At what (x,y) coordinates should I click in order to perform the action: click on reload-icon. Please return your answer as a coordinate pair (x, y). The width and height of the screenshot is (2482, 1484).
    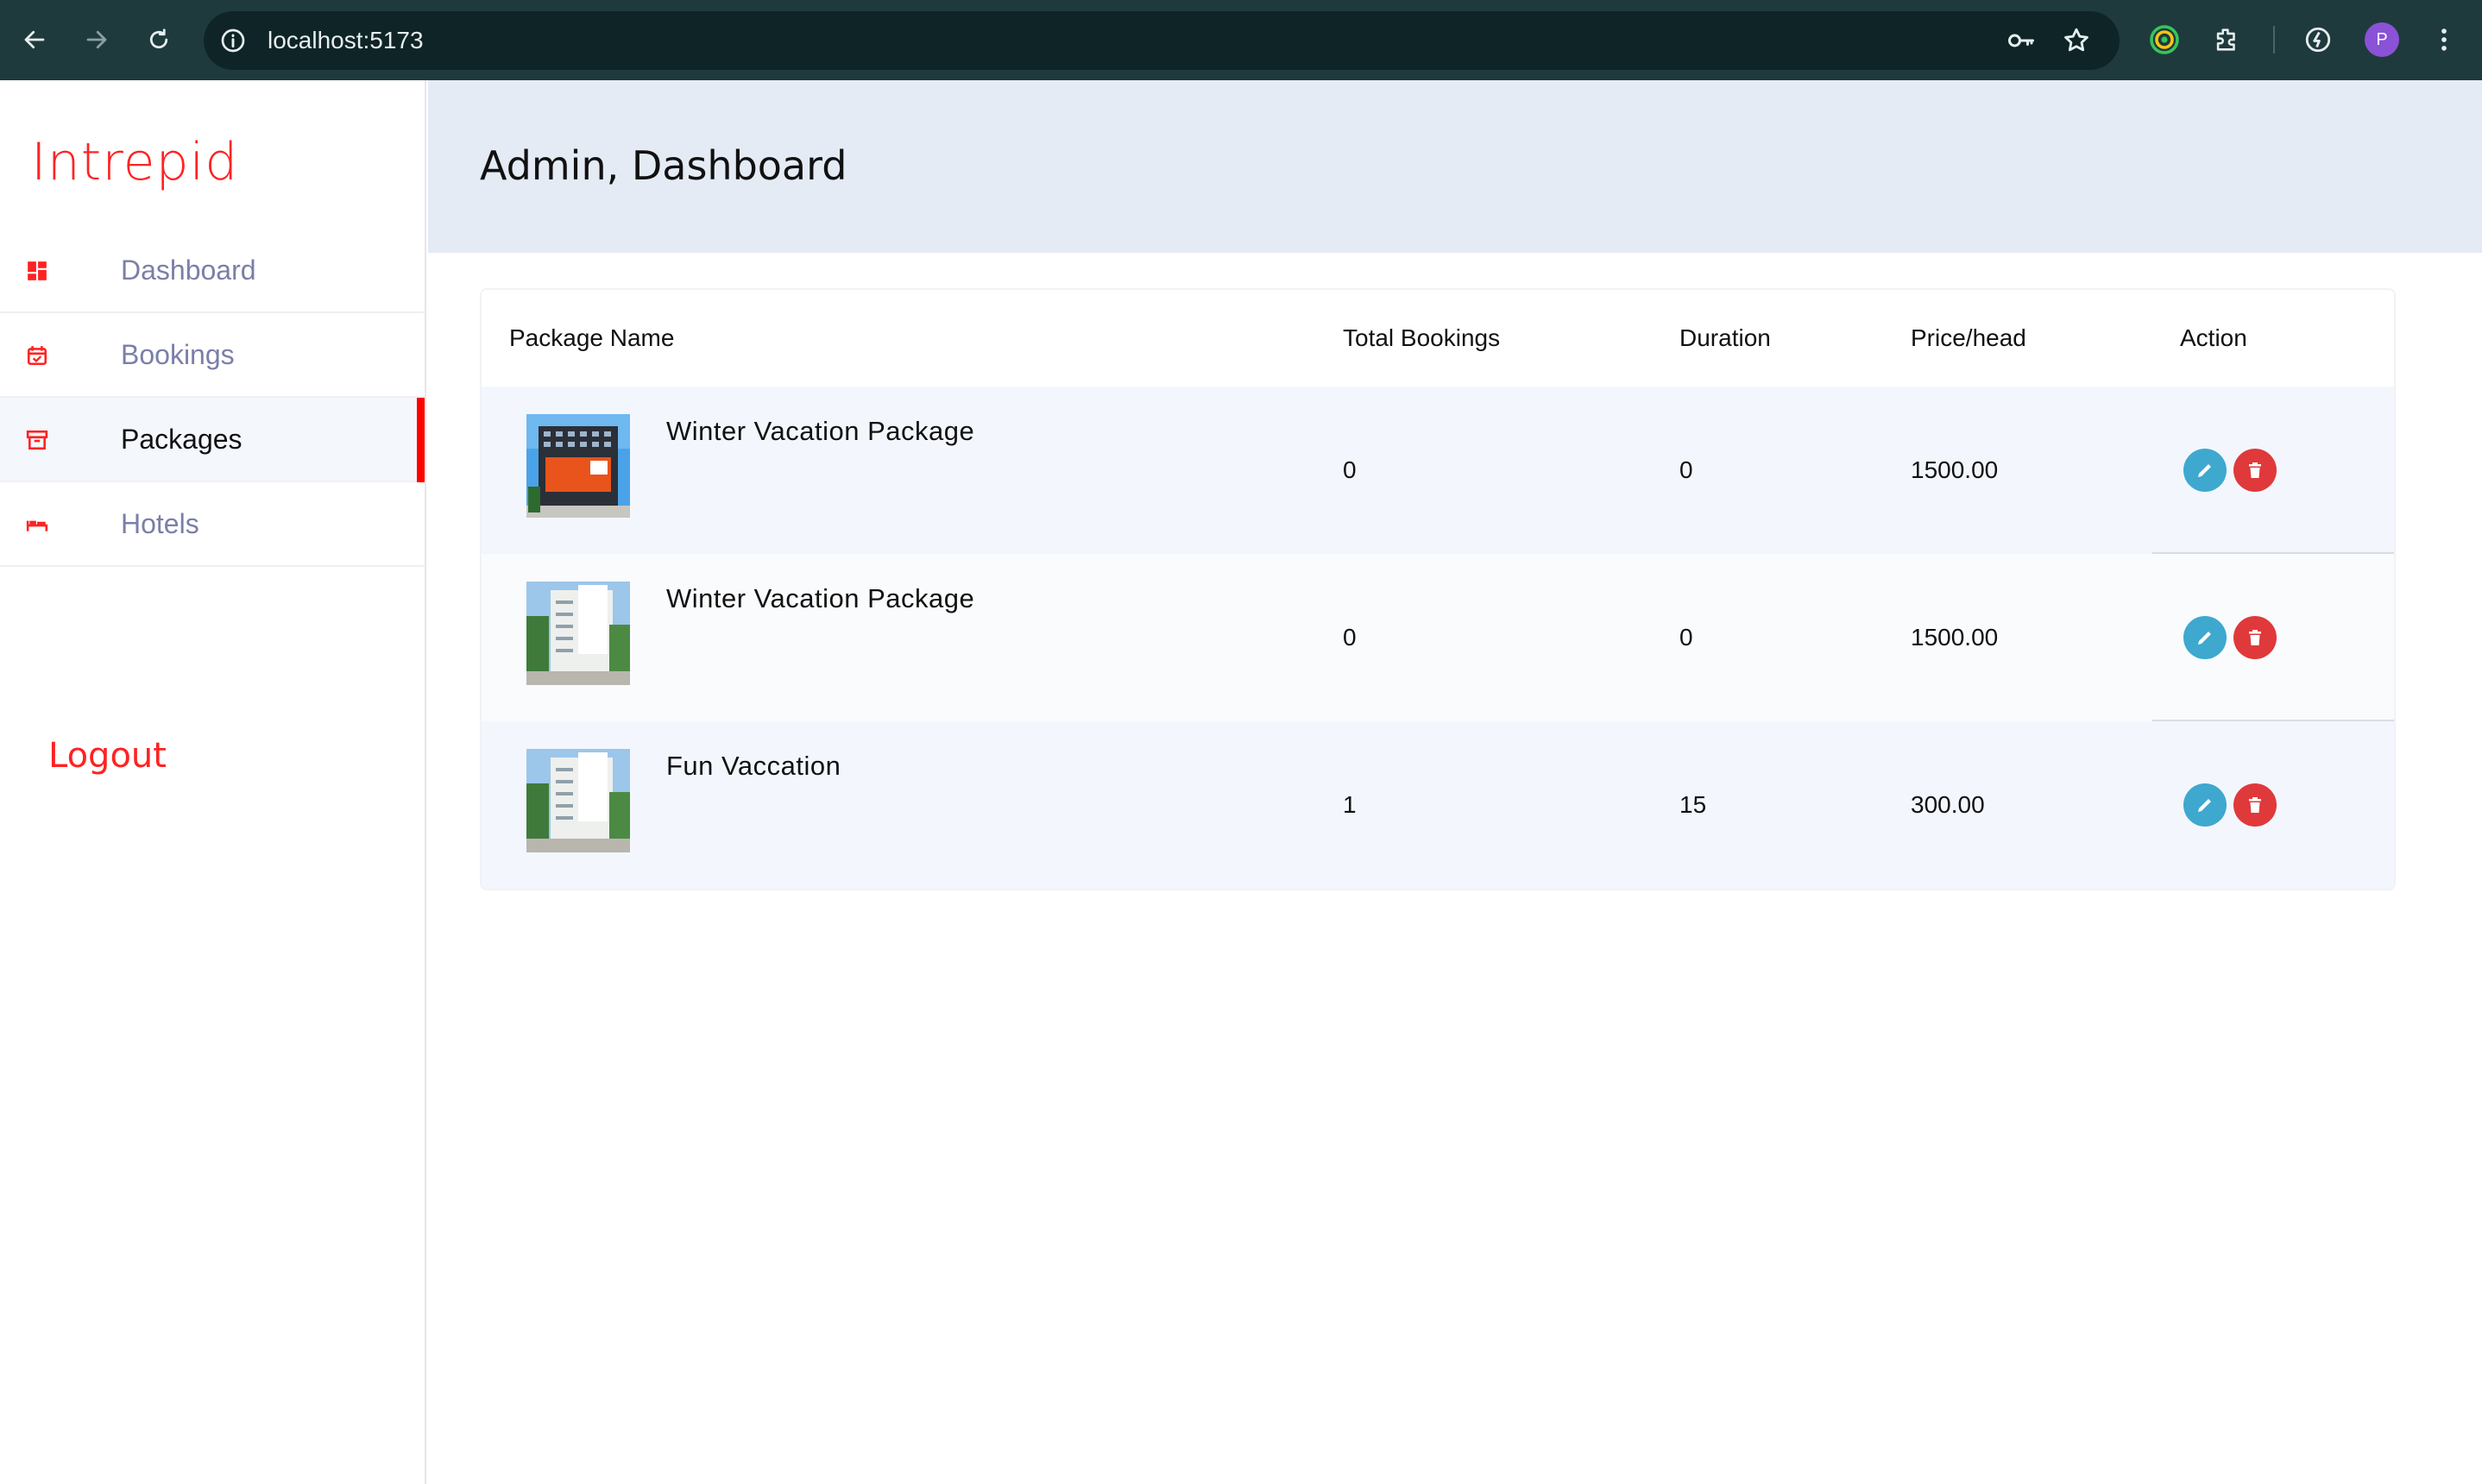
    Looking at the image, I should click on (158, 39).